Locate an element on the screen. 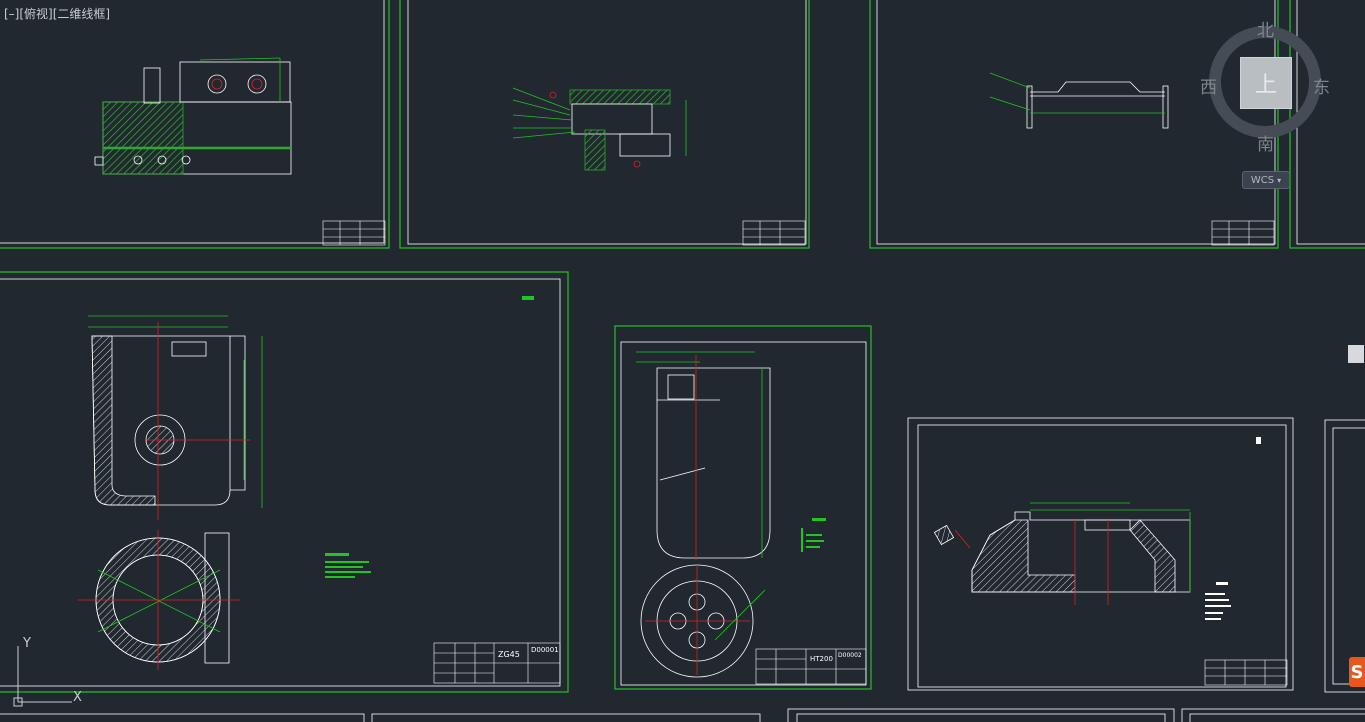  viewcube-top-face: 上 is located at coordinates (1266, 83).